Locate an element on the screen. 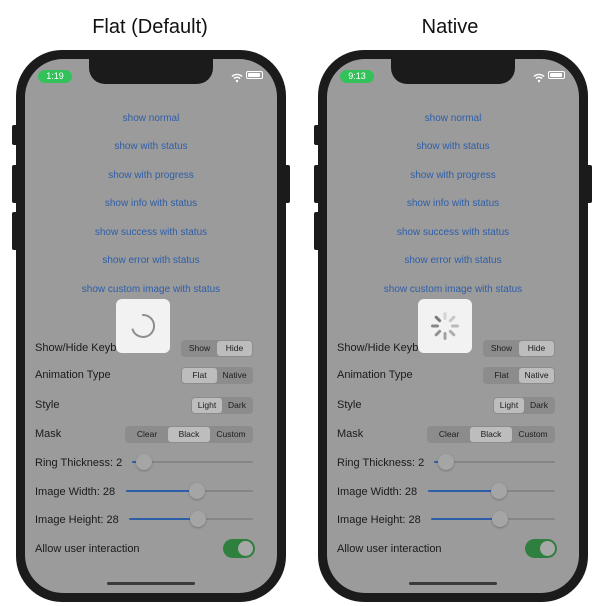 The height and width of the screenshot is (606, 600). caption-flat: Flat (Default) is located at coordinates (150, 27).